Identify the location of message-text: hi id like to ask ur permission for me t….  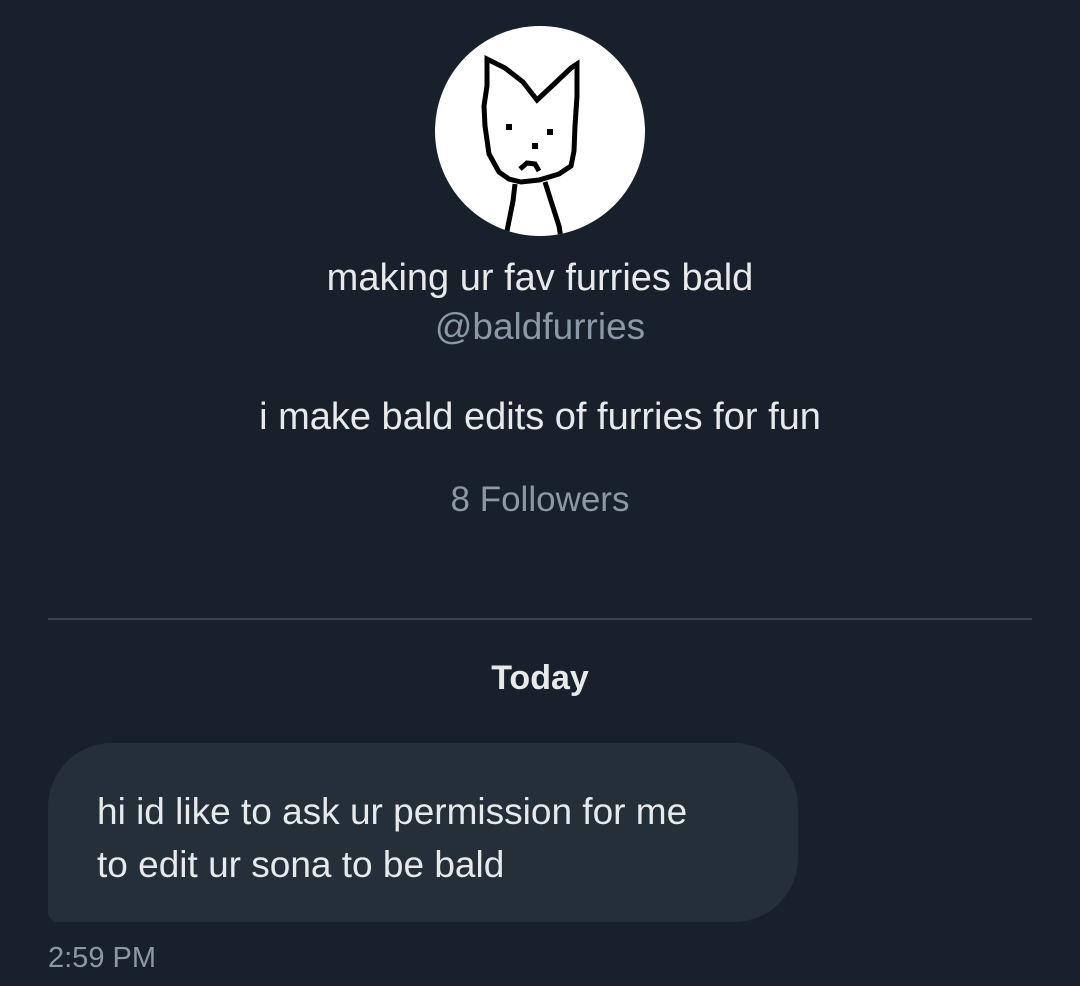
(392, 838).